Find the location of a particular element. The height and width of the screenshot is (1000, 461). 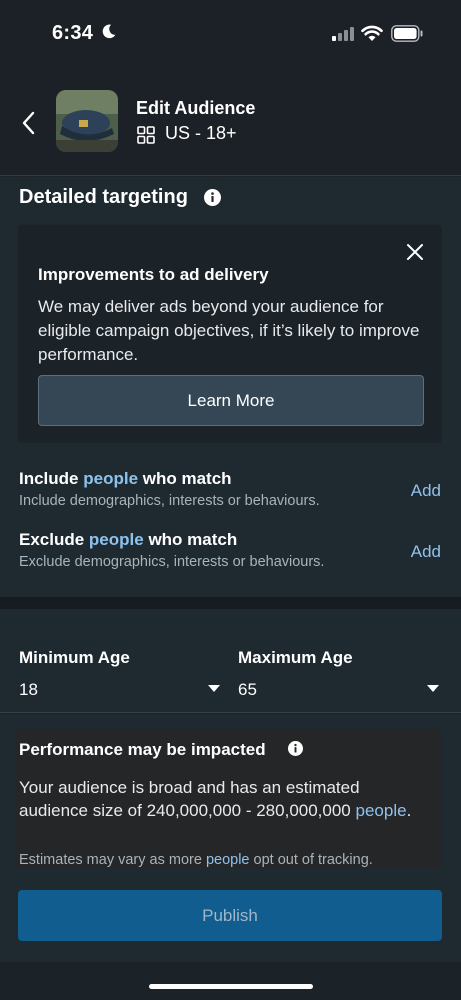

include-title-highlight: people is located at coordinates (111, 478).